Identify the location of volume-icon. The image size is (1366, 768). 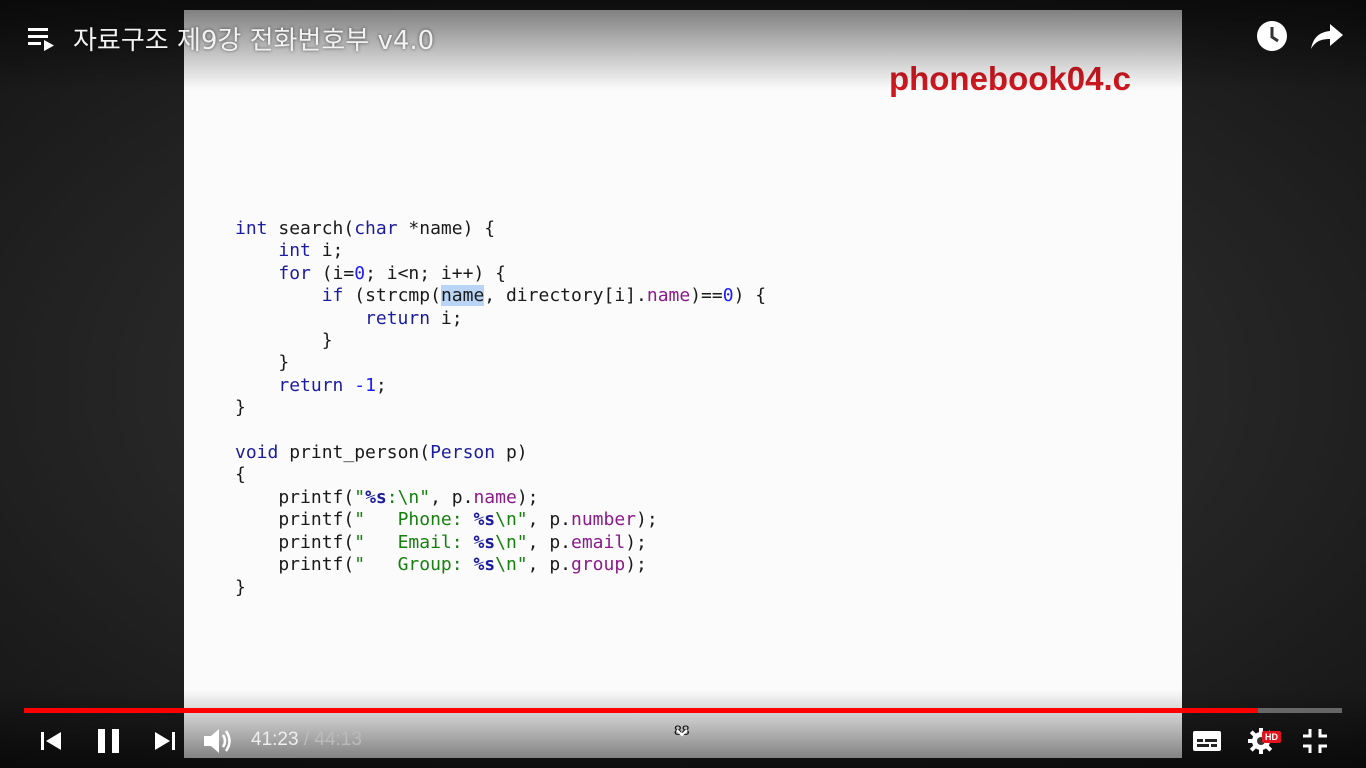
(218, 741).